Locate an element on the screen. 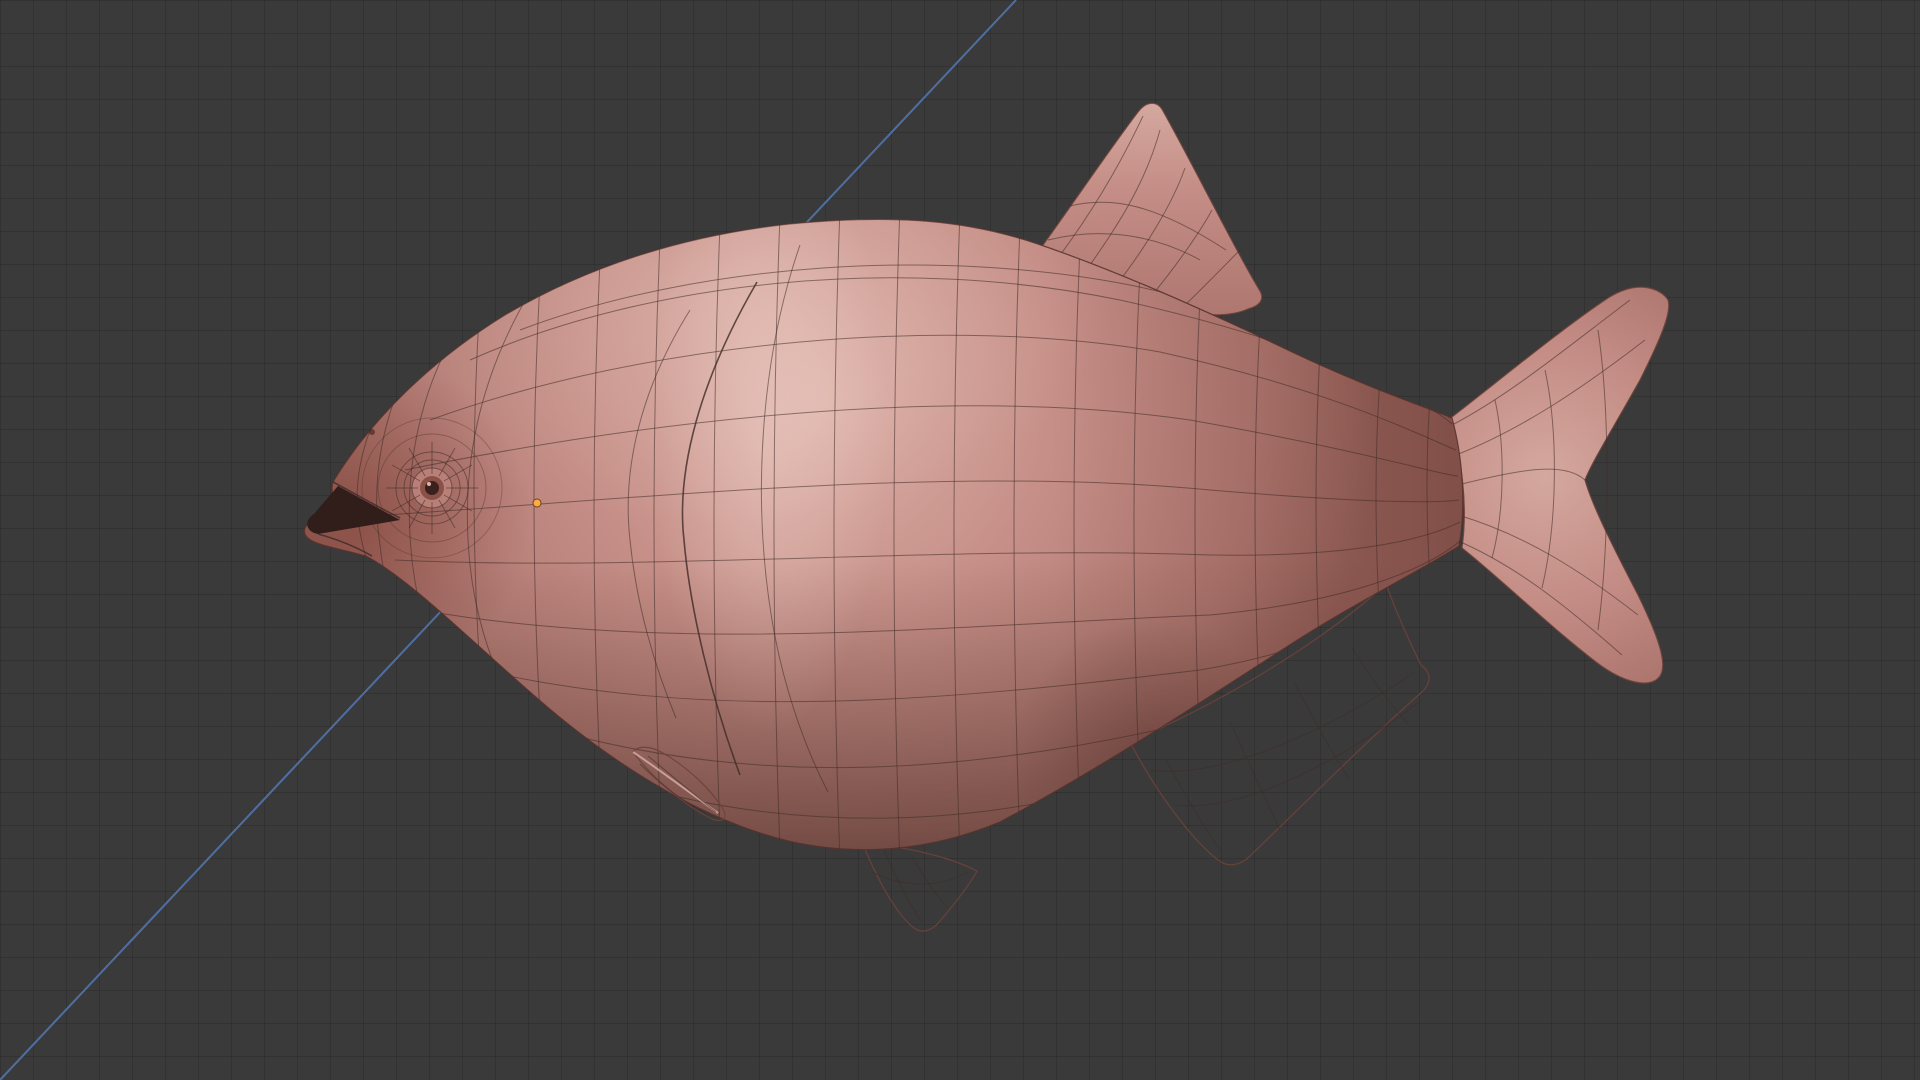 This screenshot has height=1080, width=1920. nostril is located at coordinates (372, 432).